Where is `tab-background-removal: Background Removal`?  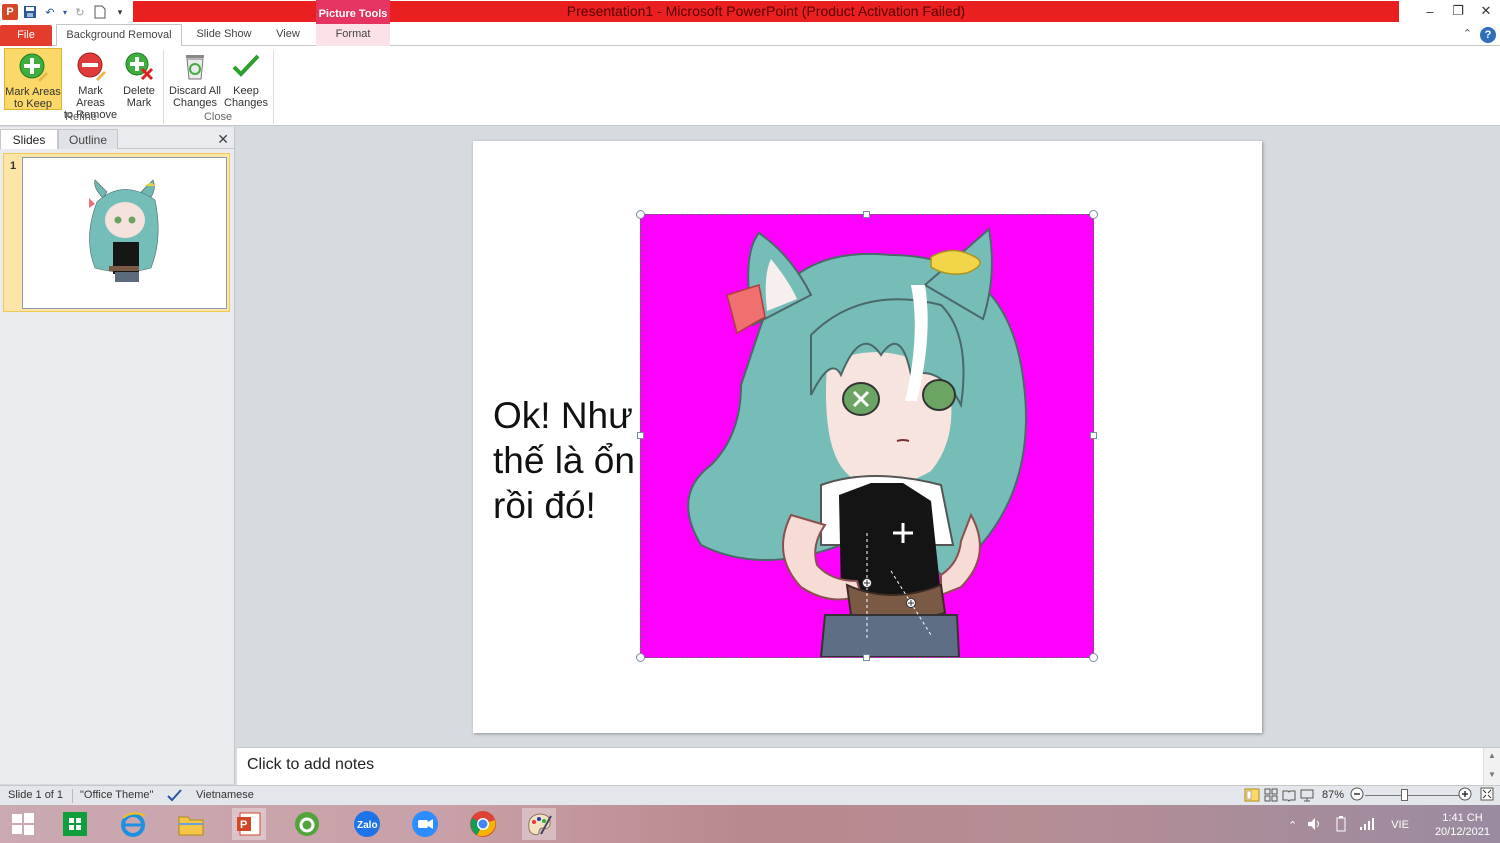
tab-background-removal: Background Removal is located at coordinates (119, 35).